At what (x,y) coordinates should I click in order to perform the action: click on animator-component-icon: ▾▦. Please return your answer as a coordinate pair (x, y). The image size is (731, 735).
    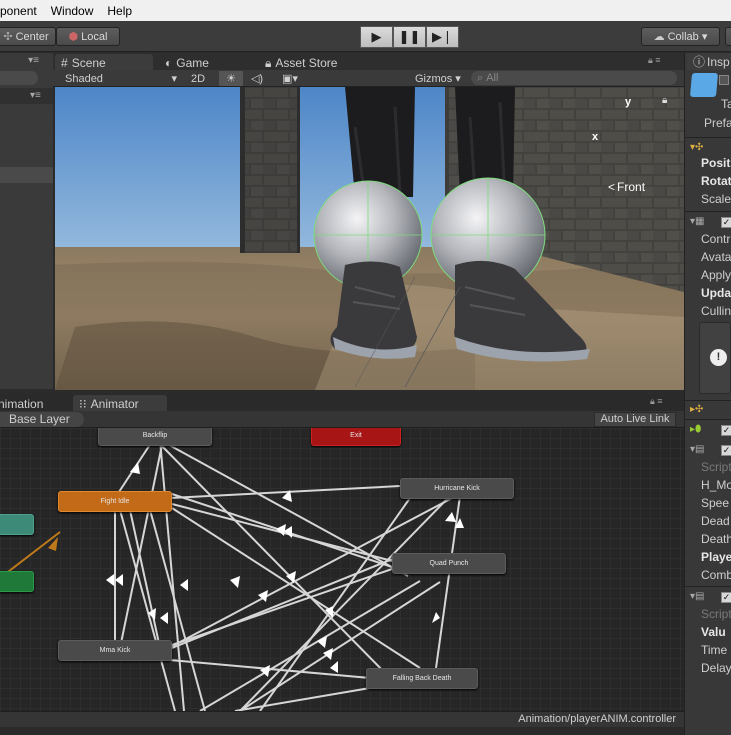
    Looking at the image, I should click on (697, 221).